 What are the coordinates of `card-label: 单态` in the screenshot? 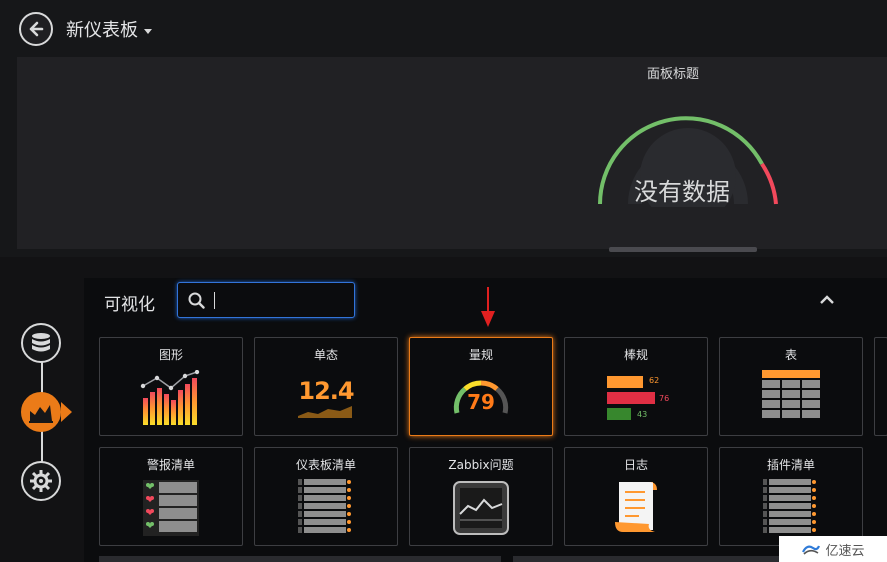 It's located at (325, 355).